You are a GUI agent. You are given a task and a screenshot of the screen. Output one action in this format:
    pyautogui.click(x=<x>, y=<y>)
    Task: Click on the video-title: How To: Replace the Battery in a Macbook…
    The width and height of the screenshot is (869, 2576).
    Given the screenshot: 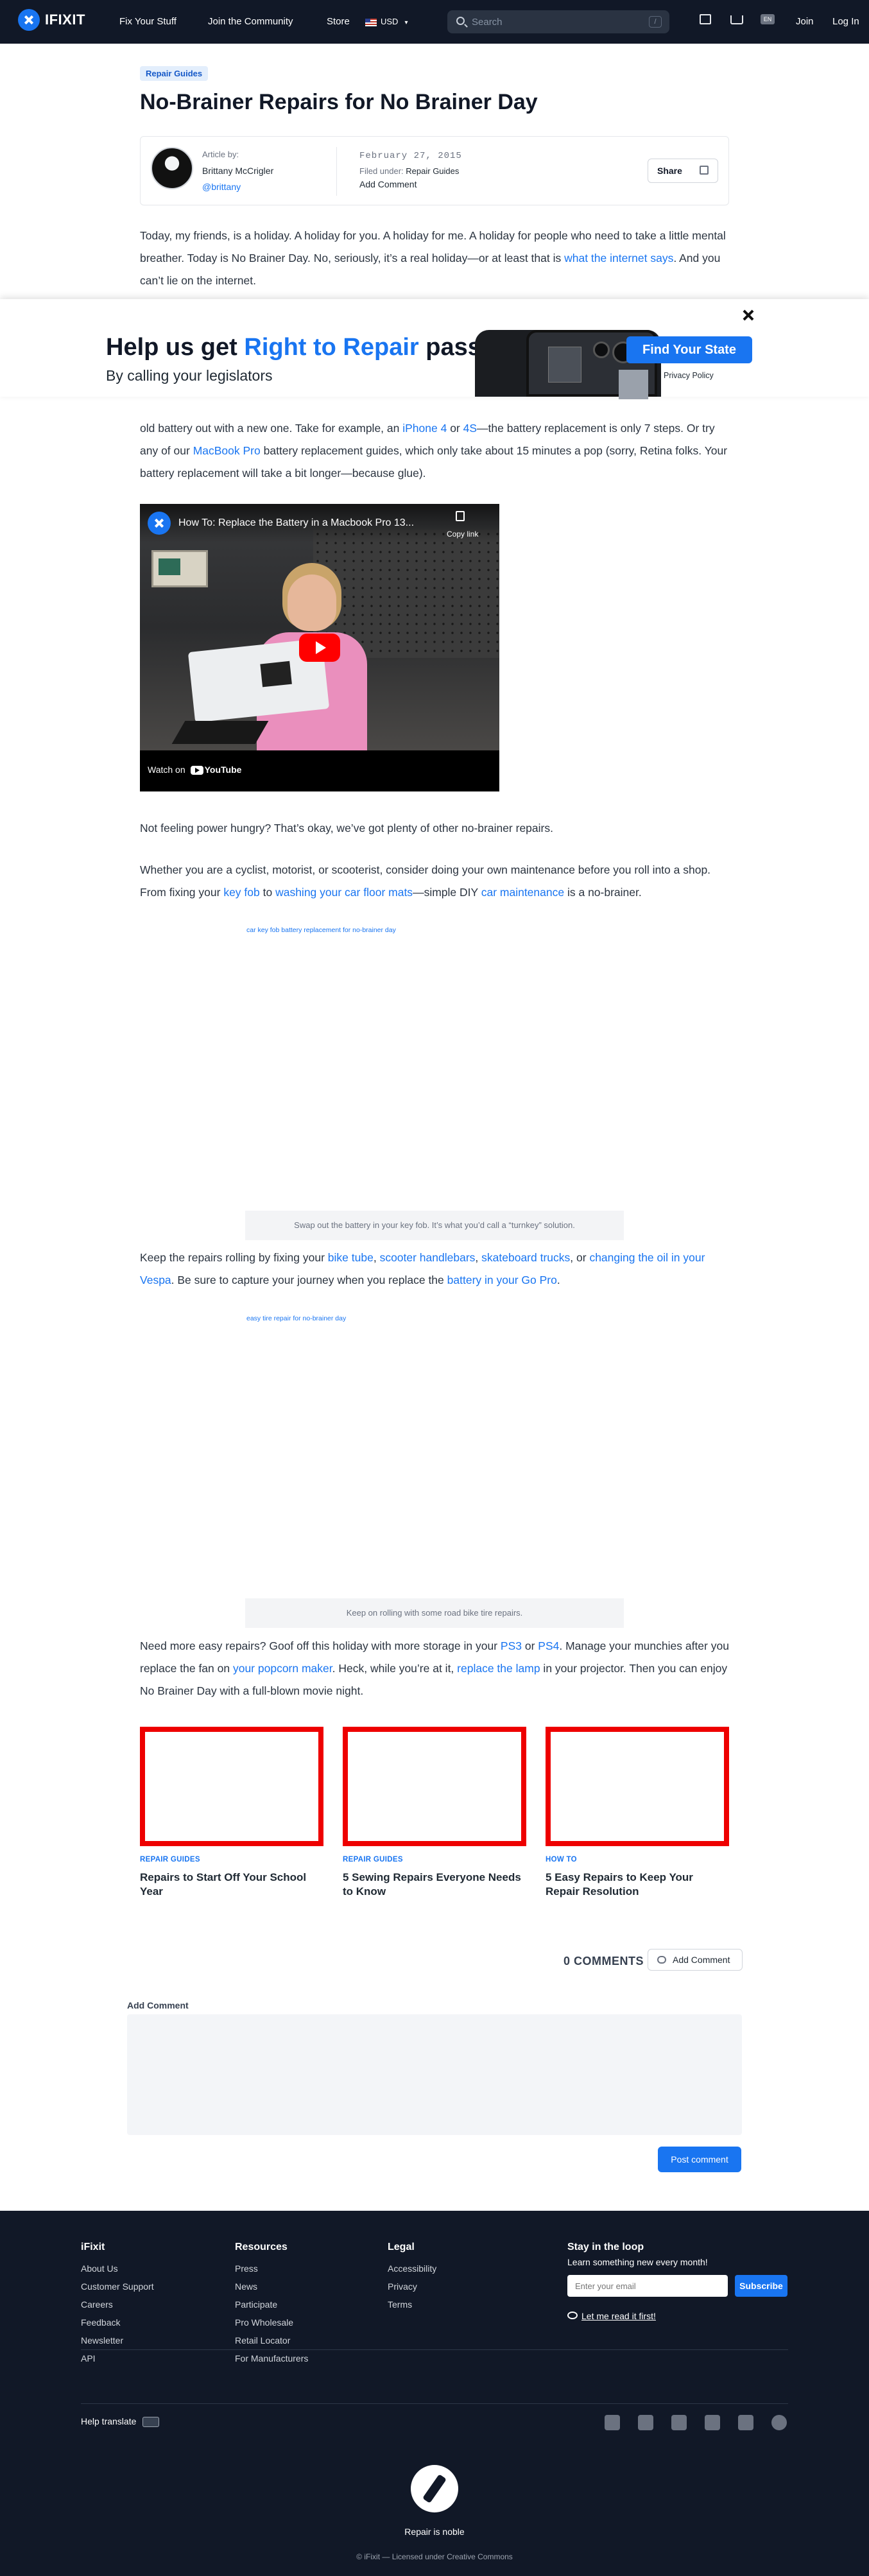 What is the action you would take?
    pyautogui.click(x=296, y=523)
    